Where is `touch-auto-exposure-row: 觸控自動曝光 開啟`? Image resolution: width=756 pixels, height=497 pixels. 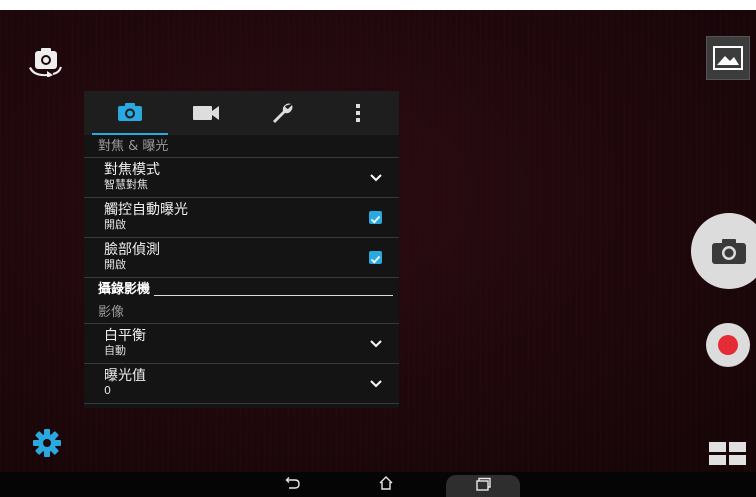
touch-auto-exposure-row: 觸控自動曝光 開啟 is located at coordinates (241, 218).